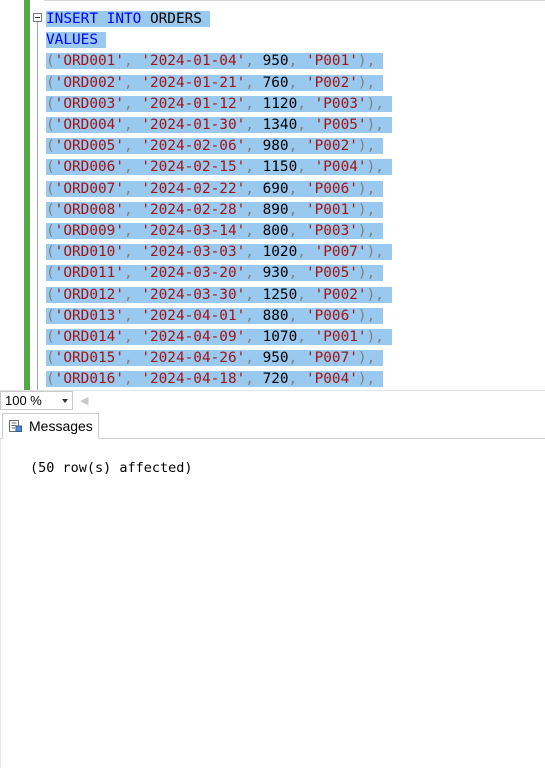 This screenshot has width=545, height=768. I want to click on zoom-dropdown: 100 %, so click(36, 400).